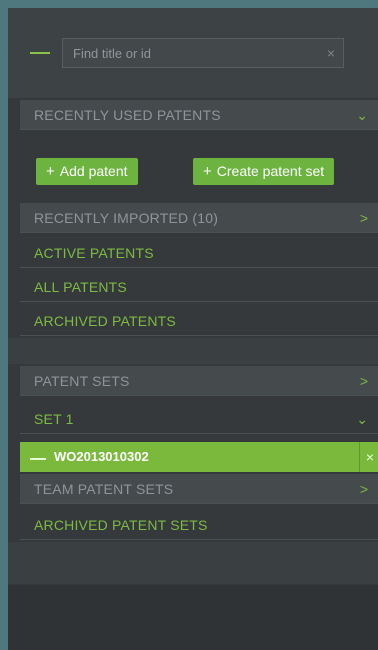 This screenshot has height=650, width=378. I want to click on active-patents-label: ACTIVE PATENTS, so click(94, 253).